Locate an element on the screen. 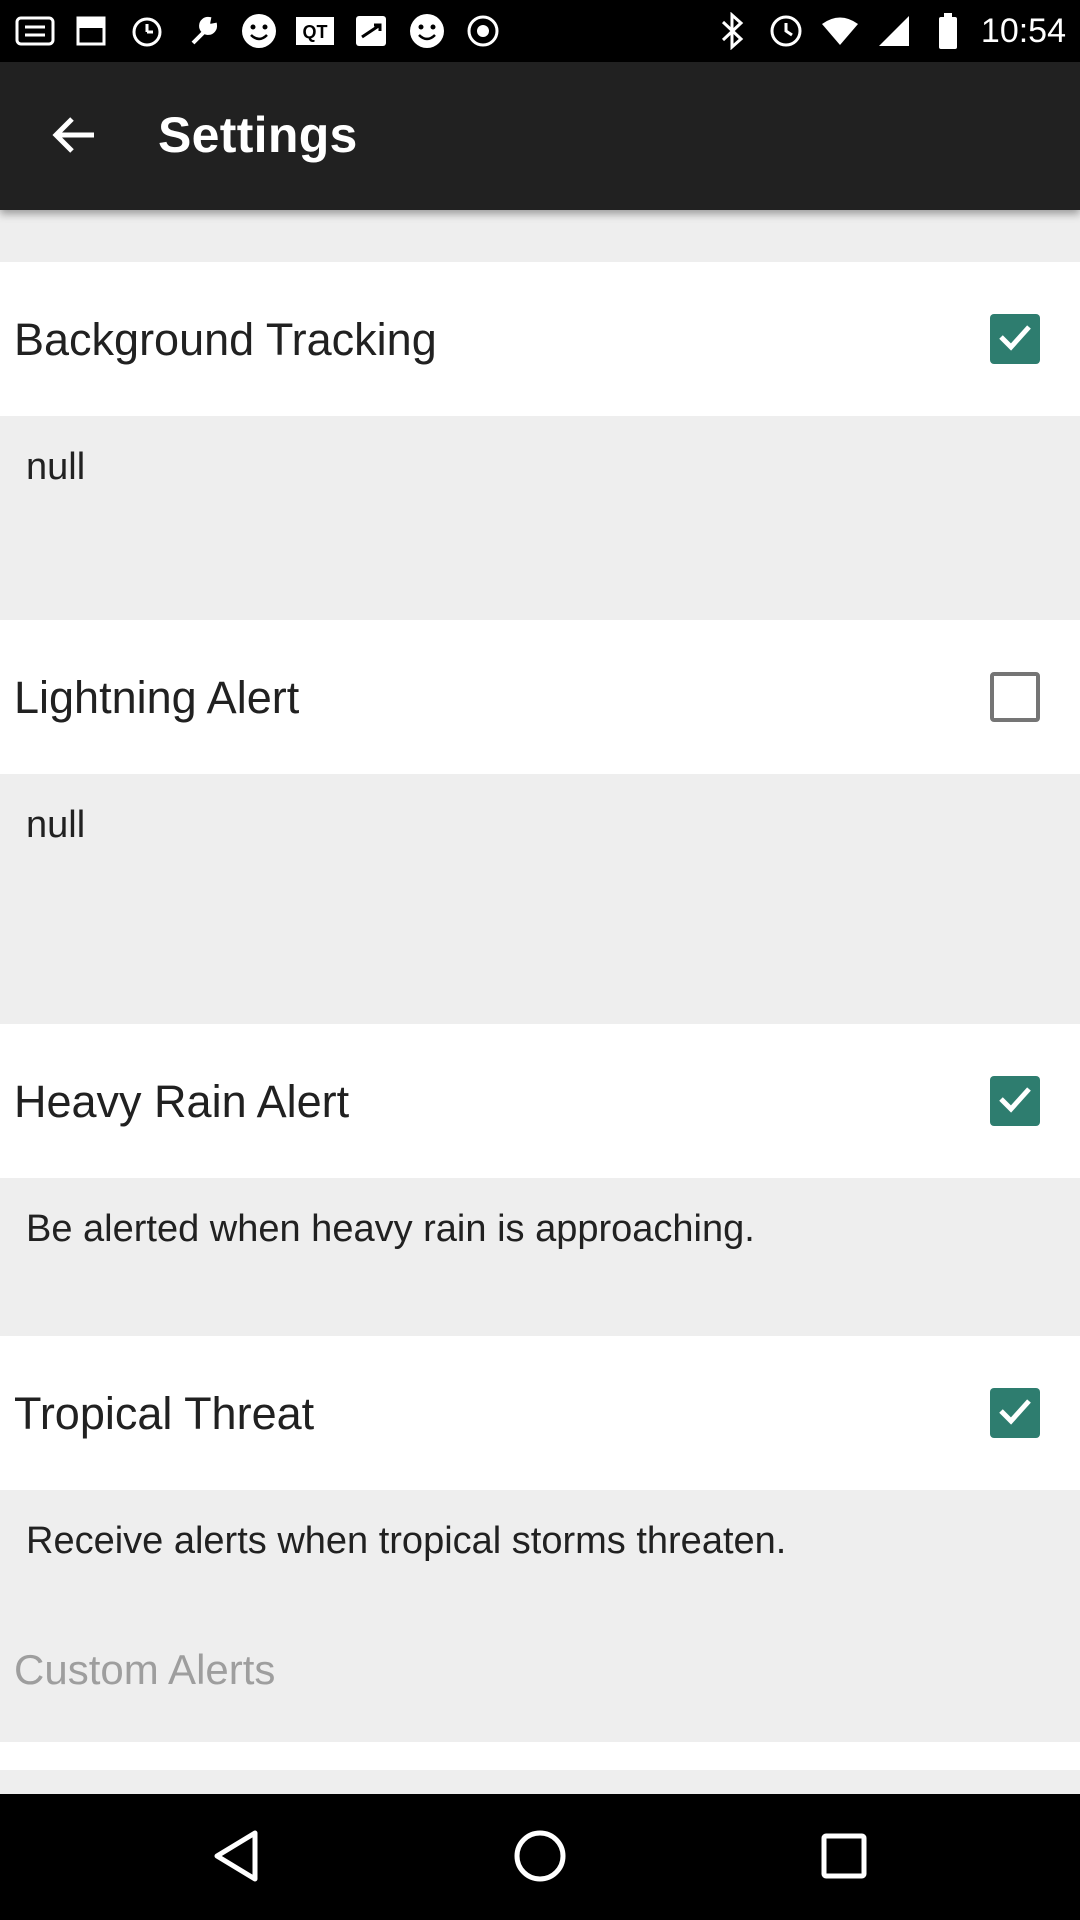 The image size is (1080, 1920). notification-icon is located at coordinates (91, 31).